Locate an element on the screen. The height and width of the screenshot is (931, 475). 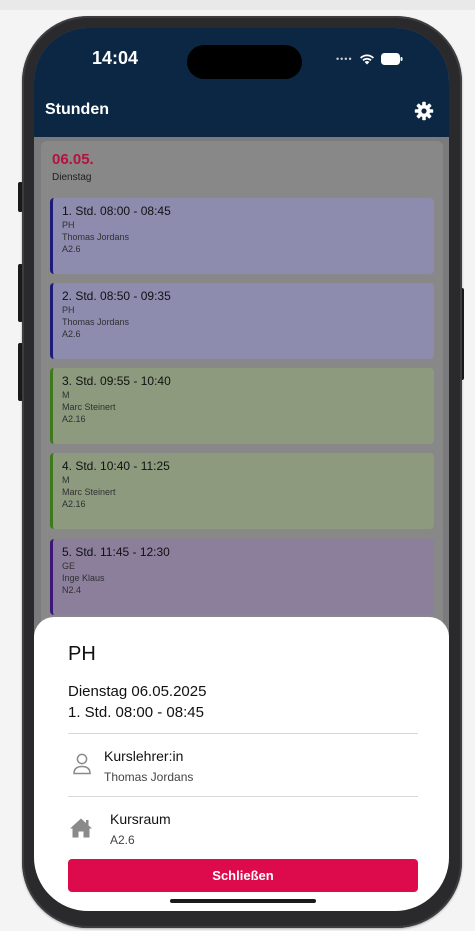
sheet-subject: PH is located at coordinates (82, 654).